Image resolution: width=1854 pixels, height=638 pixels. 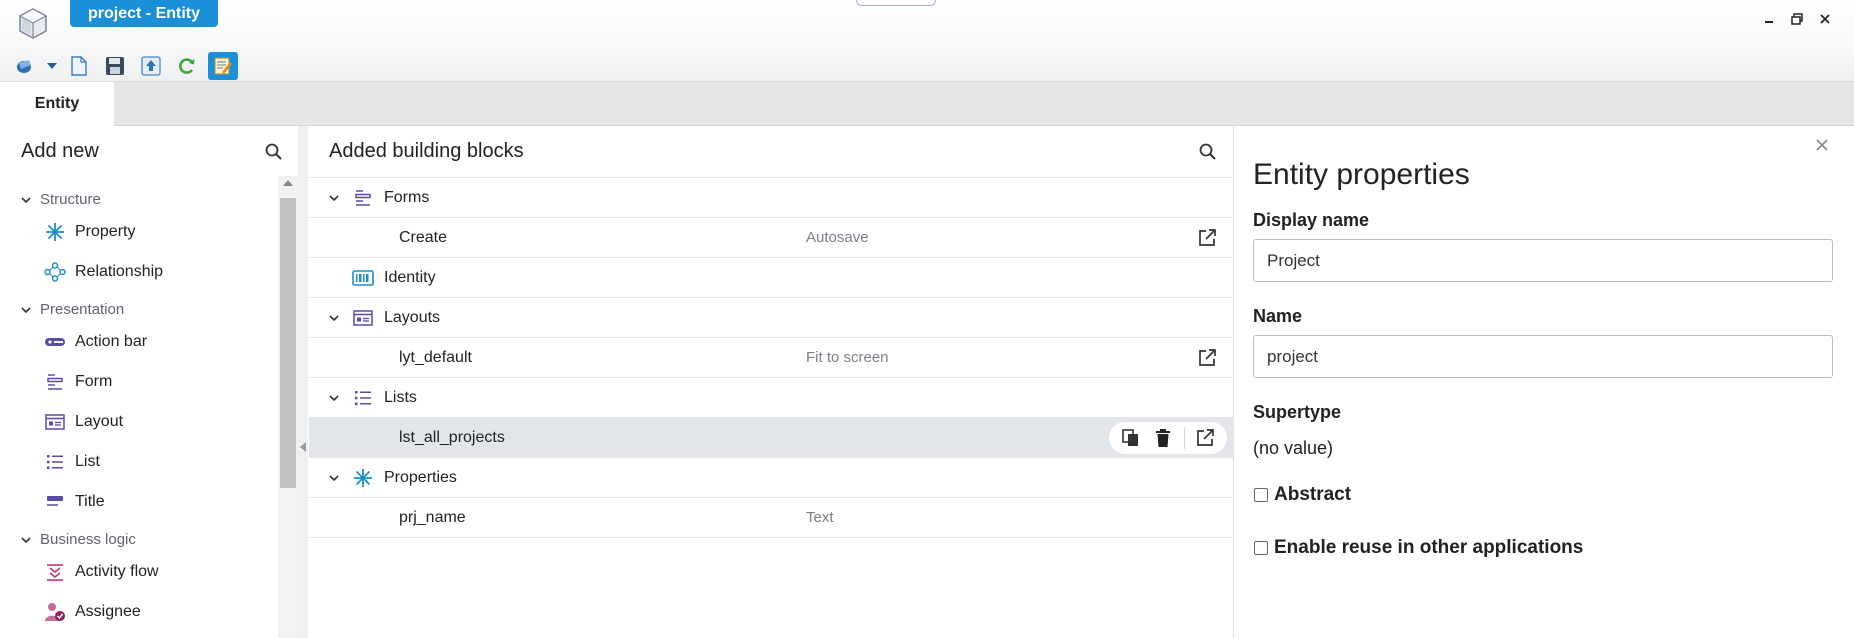 I want to click on reuse-option: Enable reuse in other applications, so click(x=1418, y=548).